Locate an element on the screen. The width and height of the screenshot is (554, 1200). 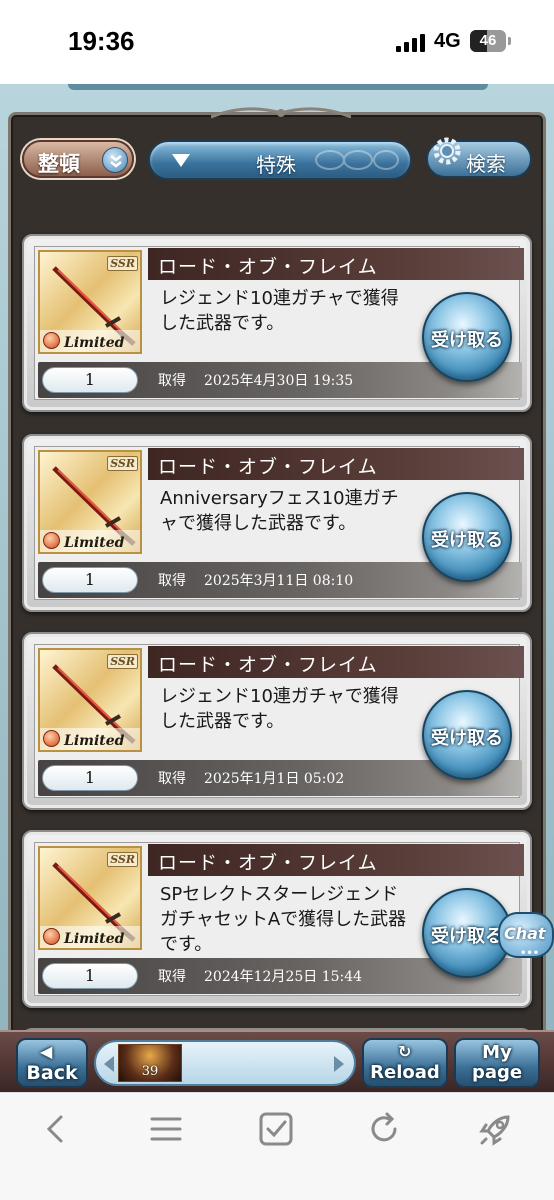
chat-label: Chat is located at coordinates (525, 933).